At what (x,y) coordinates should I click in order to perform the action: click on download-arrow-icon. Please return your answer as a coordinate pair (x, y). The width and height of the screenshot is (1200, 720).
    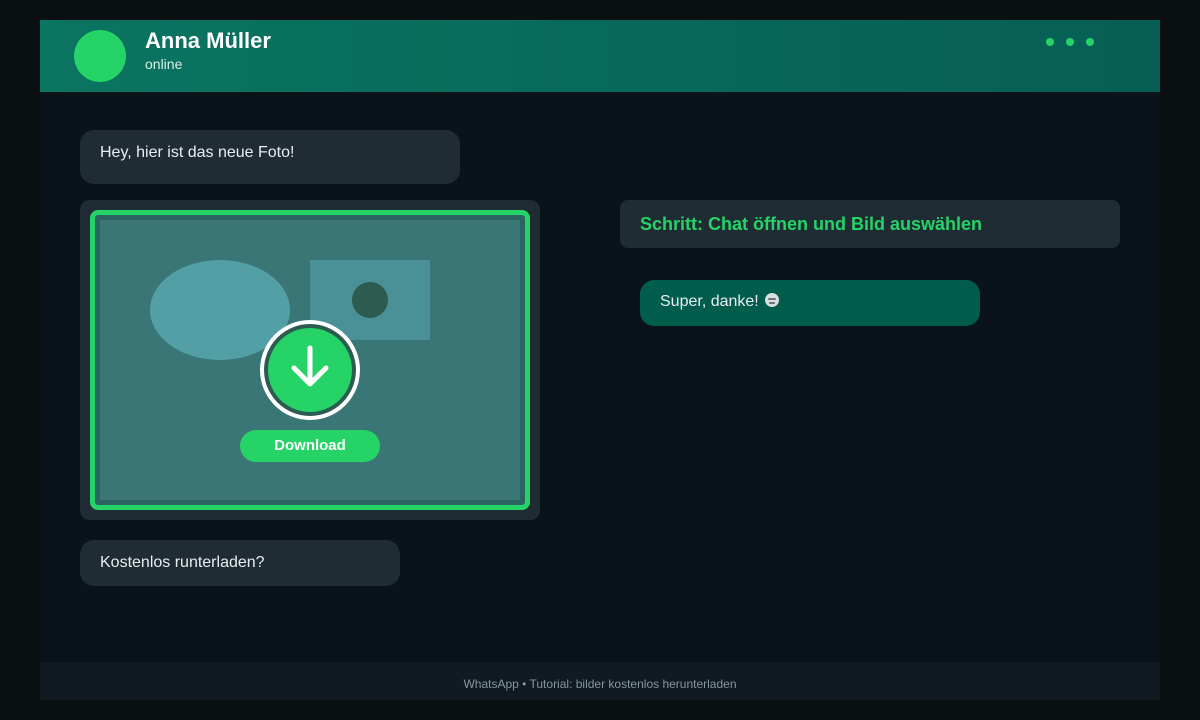
    Looking at the image, I should click on (310, 366).